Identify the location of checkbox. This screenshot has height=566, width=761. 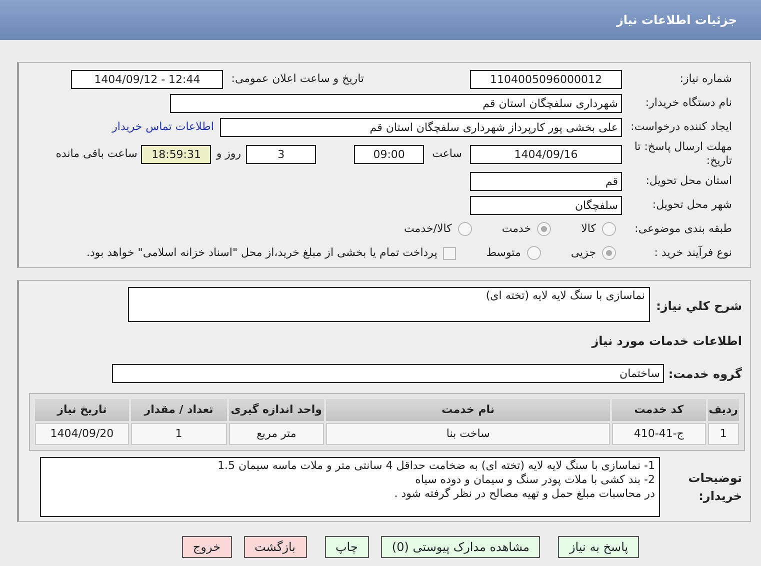
(449, 253).